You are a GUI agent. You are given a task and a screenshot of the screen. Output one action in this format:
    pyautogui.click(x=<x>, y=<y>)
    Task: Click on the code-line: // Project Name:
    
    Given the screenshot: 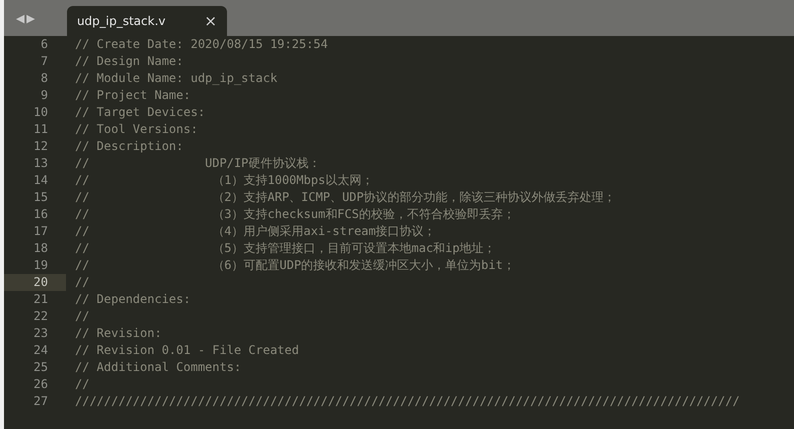 What is the action you would take?
    pyautogui.click(x=132, y=95)
    